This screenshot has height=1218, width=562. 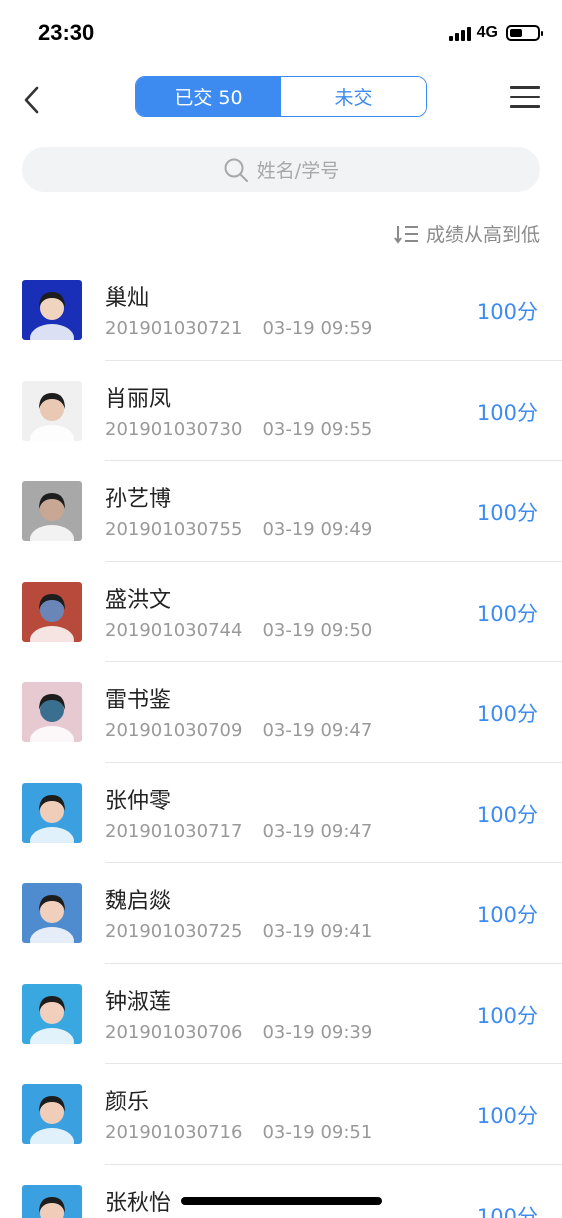 I want to click on submit-time: 03-19 09:39, so click(x=317, y=1032).